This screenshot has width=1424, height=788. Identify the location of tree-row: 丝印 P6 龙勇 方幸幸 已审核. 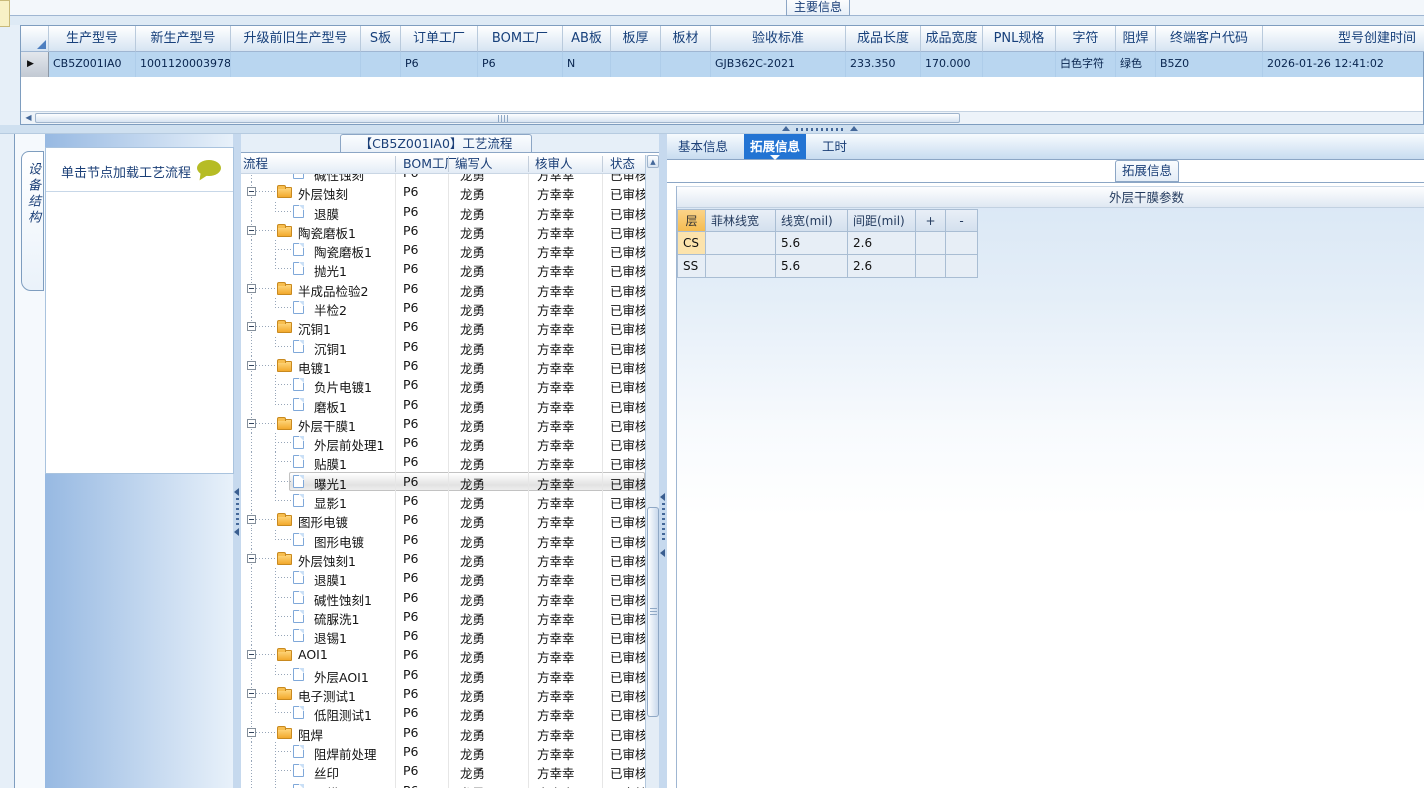
(443, 771).